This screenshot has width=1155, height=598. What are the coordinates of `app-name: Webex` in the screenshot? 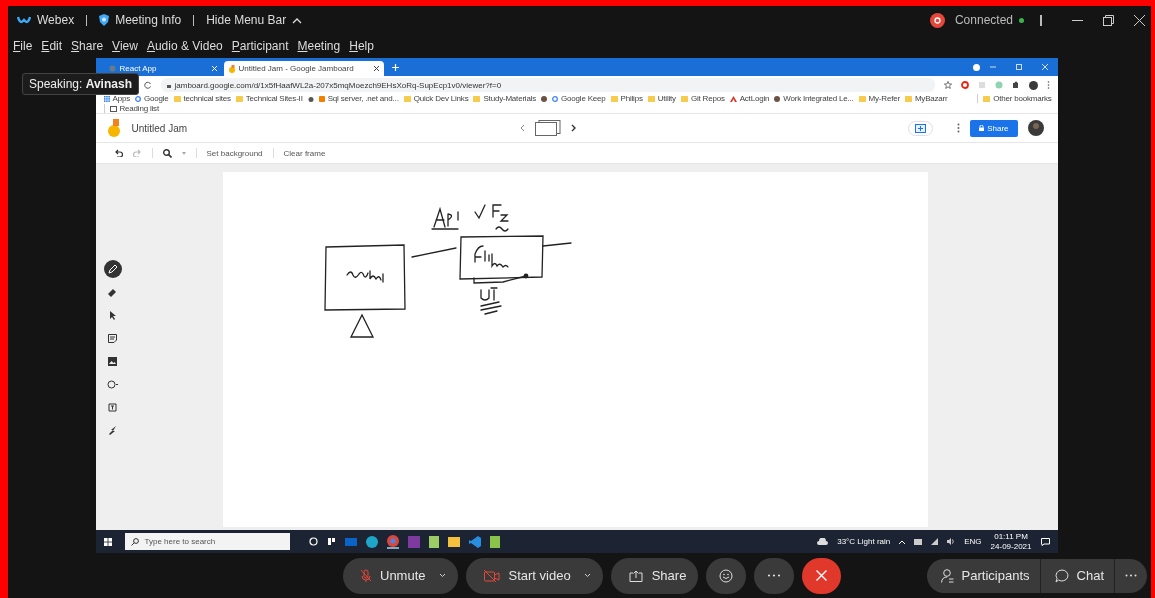 It's located at (56, 20).